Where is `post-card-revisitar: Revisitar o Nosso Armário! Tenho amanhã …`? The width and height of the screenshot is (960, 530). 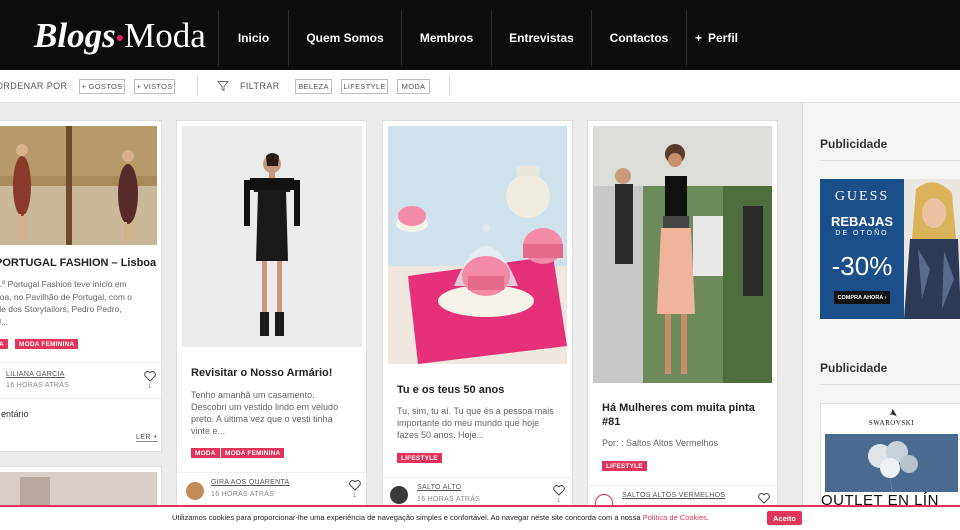 post-card-revisitar: Revisitar o Nosso Armário! Tenho amanhã … is located at coordinates (271, 318).